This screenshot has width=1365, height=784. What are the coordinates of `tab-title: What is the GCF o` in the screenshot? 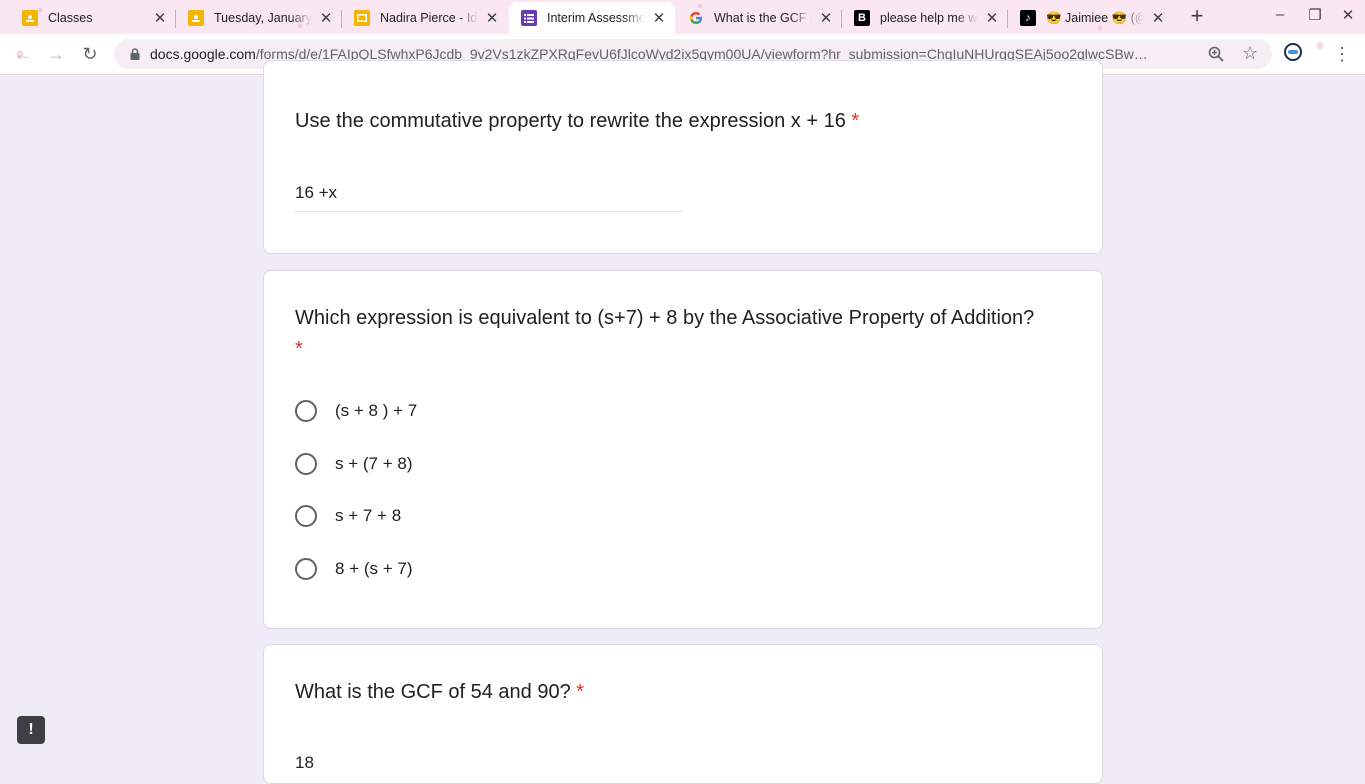 It's located at (763, 18).